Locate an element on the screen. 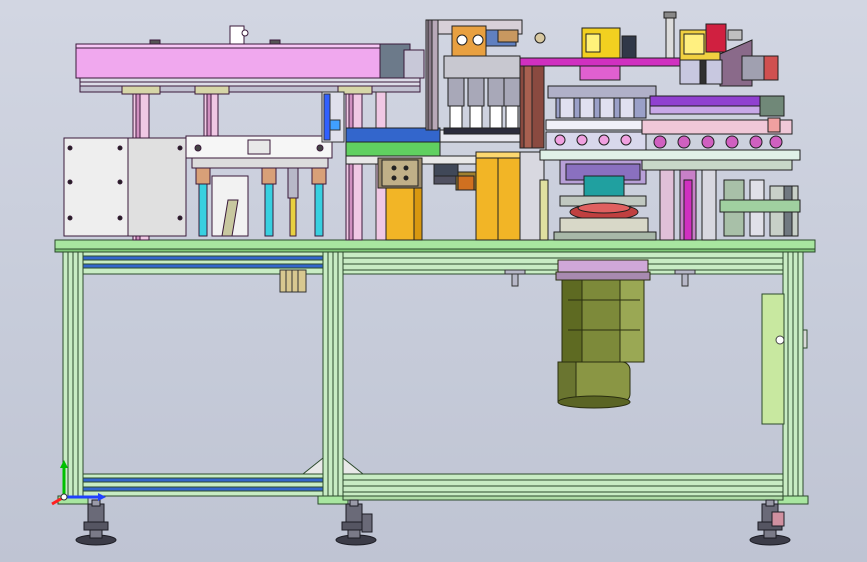  lower-beam-left is located at coordinates (203, 485).